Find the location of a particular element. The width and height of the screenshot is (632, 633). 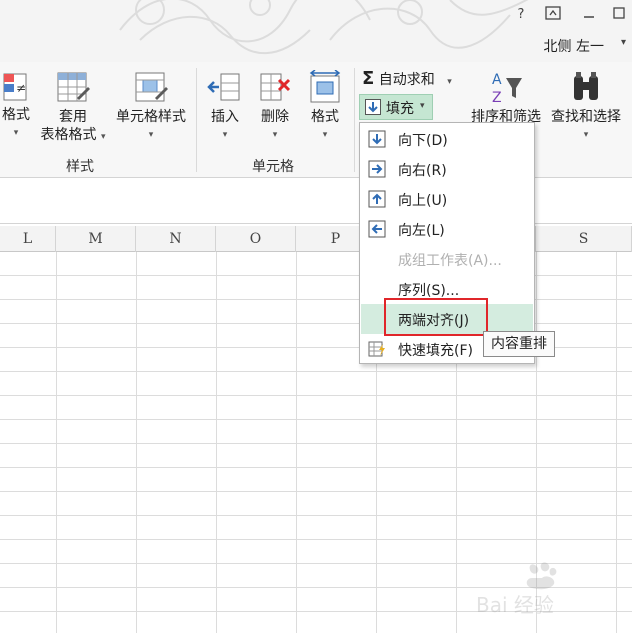

annotation-highlight-box is located at coordinates (436, 317).